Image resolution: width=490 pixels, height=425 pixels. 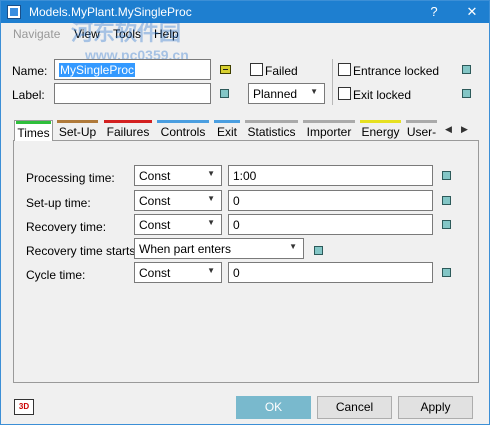 What do you see at coordinates (446, 224) in the screenshot?
I see `recovery-time-inherit-icon` at bounding box center [446, 224].